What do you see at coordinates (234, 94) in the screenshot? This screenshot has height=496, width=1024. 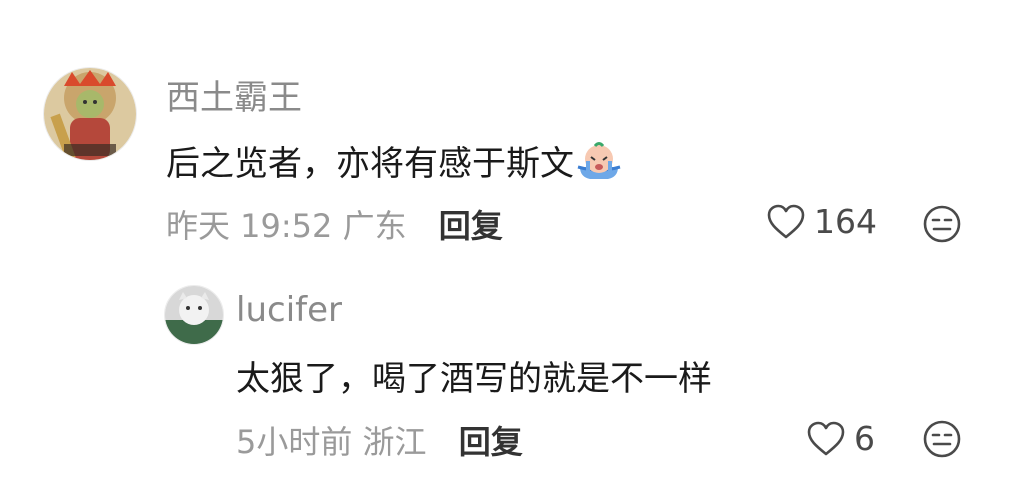 I see `username: 西土霸王` at bounding box center [234, 94].